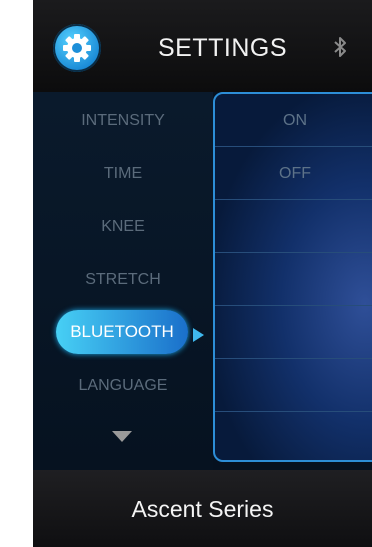  What do you see at coordinates (123, 121) in the screenshot?
I see `menu-item-intensity: INTENSITY` at bounding box center [123, 121].